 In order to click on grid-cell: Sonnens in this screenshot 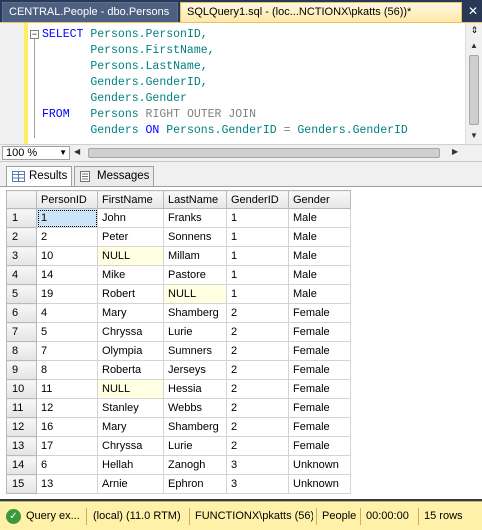, I will do `click(195, 237)`.